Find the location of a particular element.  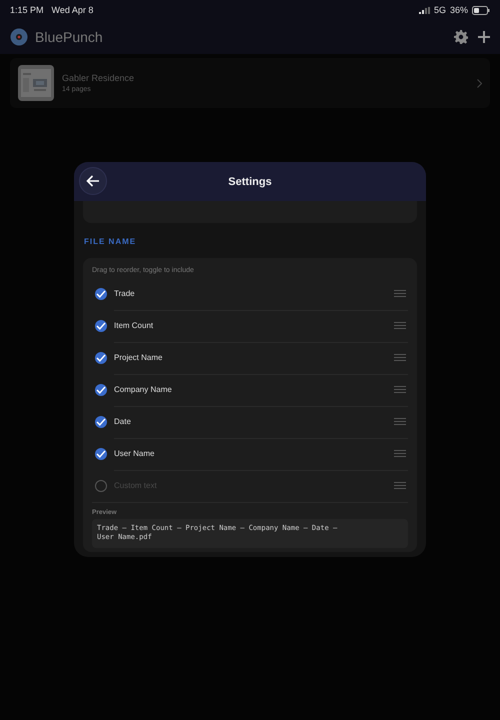

field-label: Project Name is located at coordinates (139, 357).